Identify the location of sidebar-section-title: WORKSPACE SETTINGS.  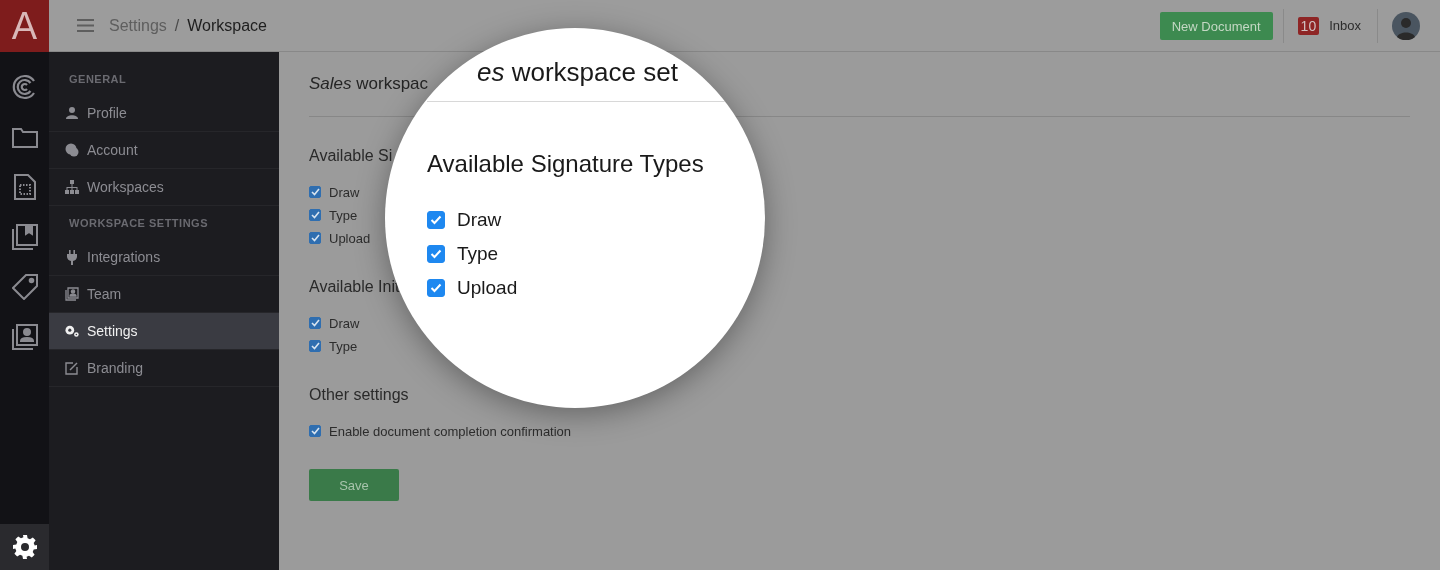
(138, 223).